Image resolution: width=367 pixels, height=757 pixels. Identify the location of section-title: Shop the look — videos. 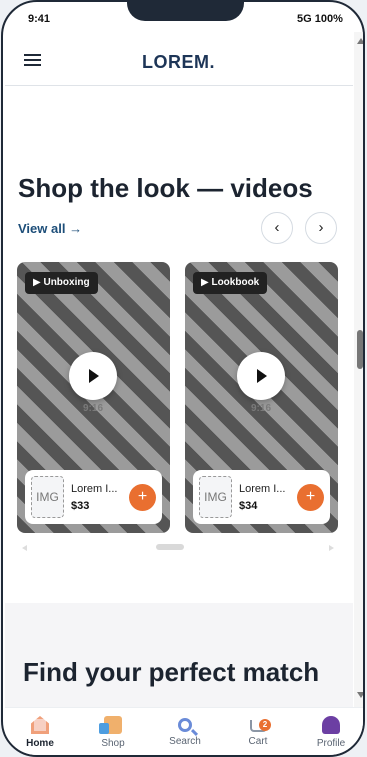
(165, 188).